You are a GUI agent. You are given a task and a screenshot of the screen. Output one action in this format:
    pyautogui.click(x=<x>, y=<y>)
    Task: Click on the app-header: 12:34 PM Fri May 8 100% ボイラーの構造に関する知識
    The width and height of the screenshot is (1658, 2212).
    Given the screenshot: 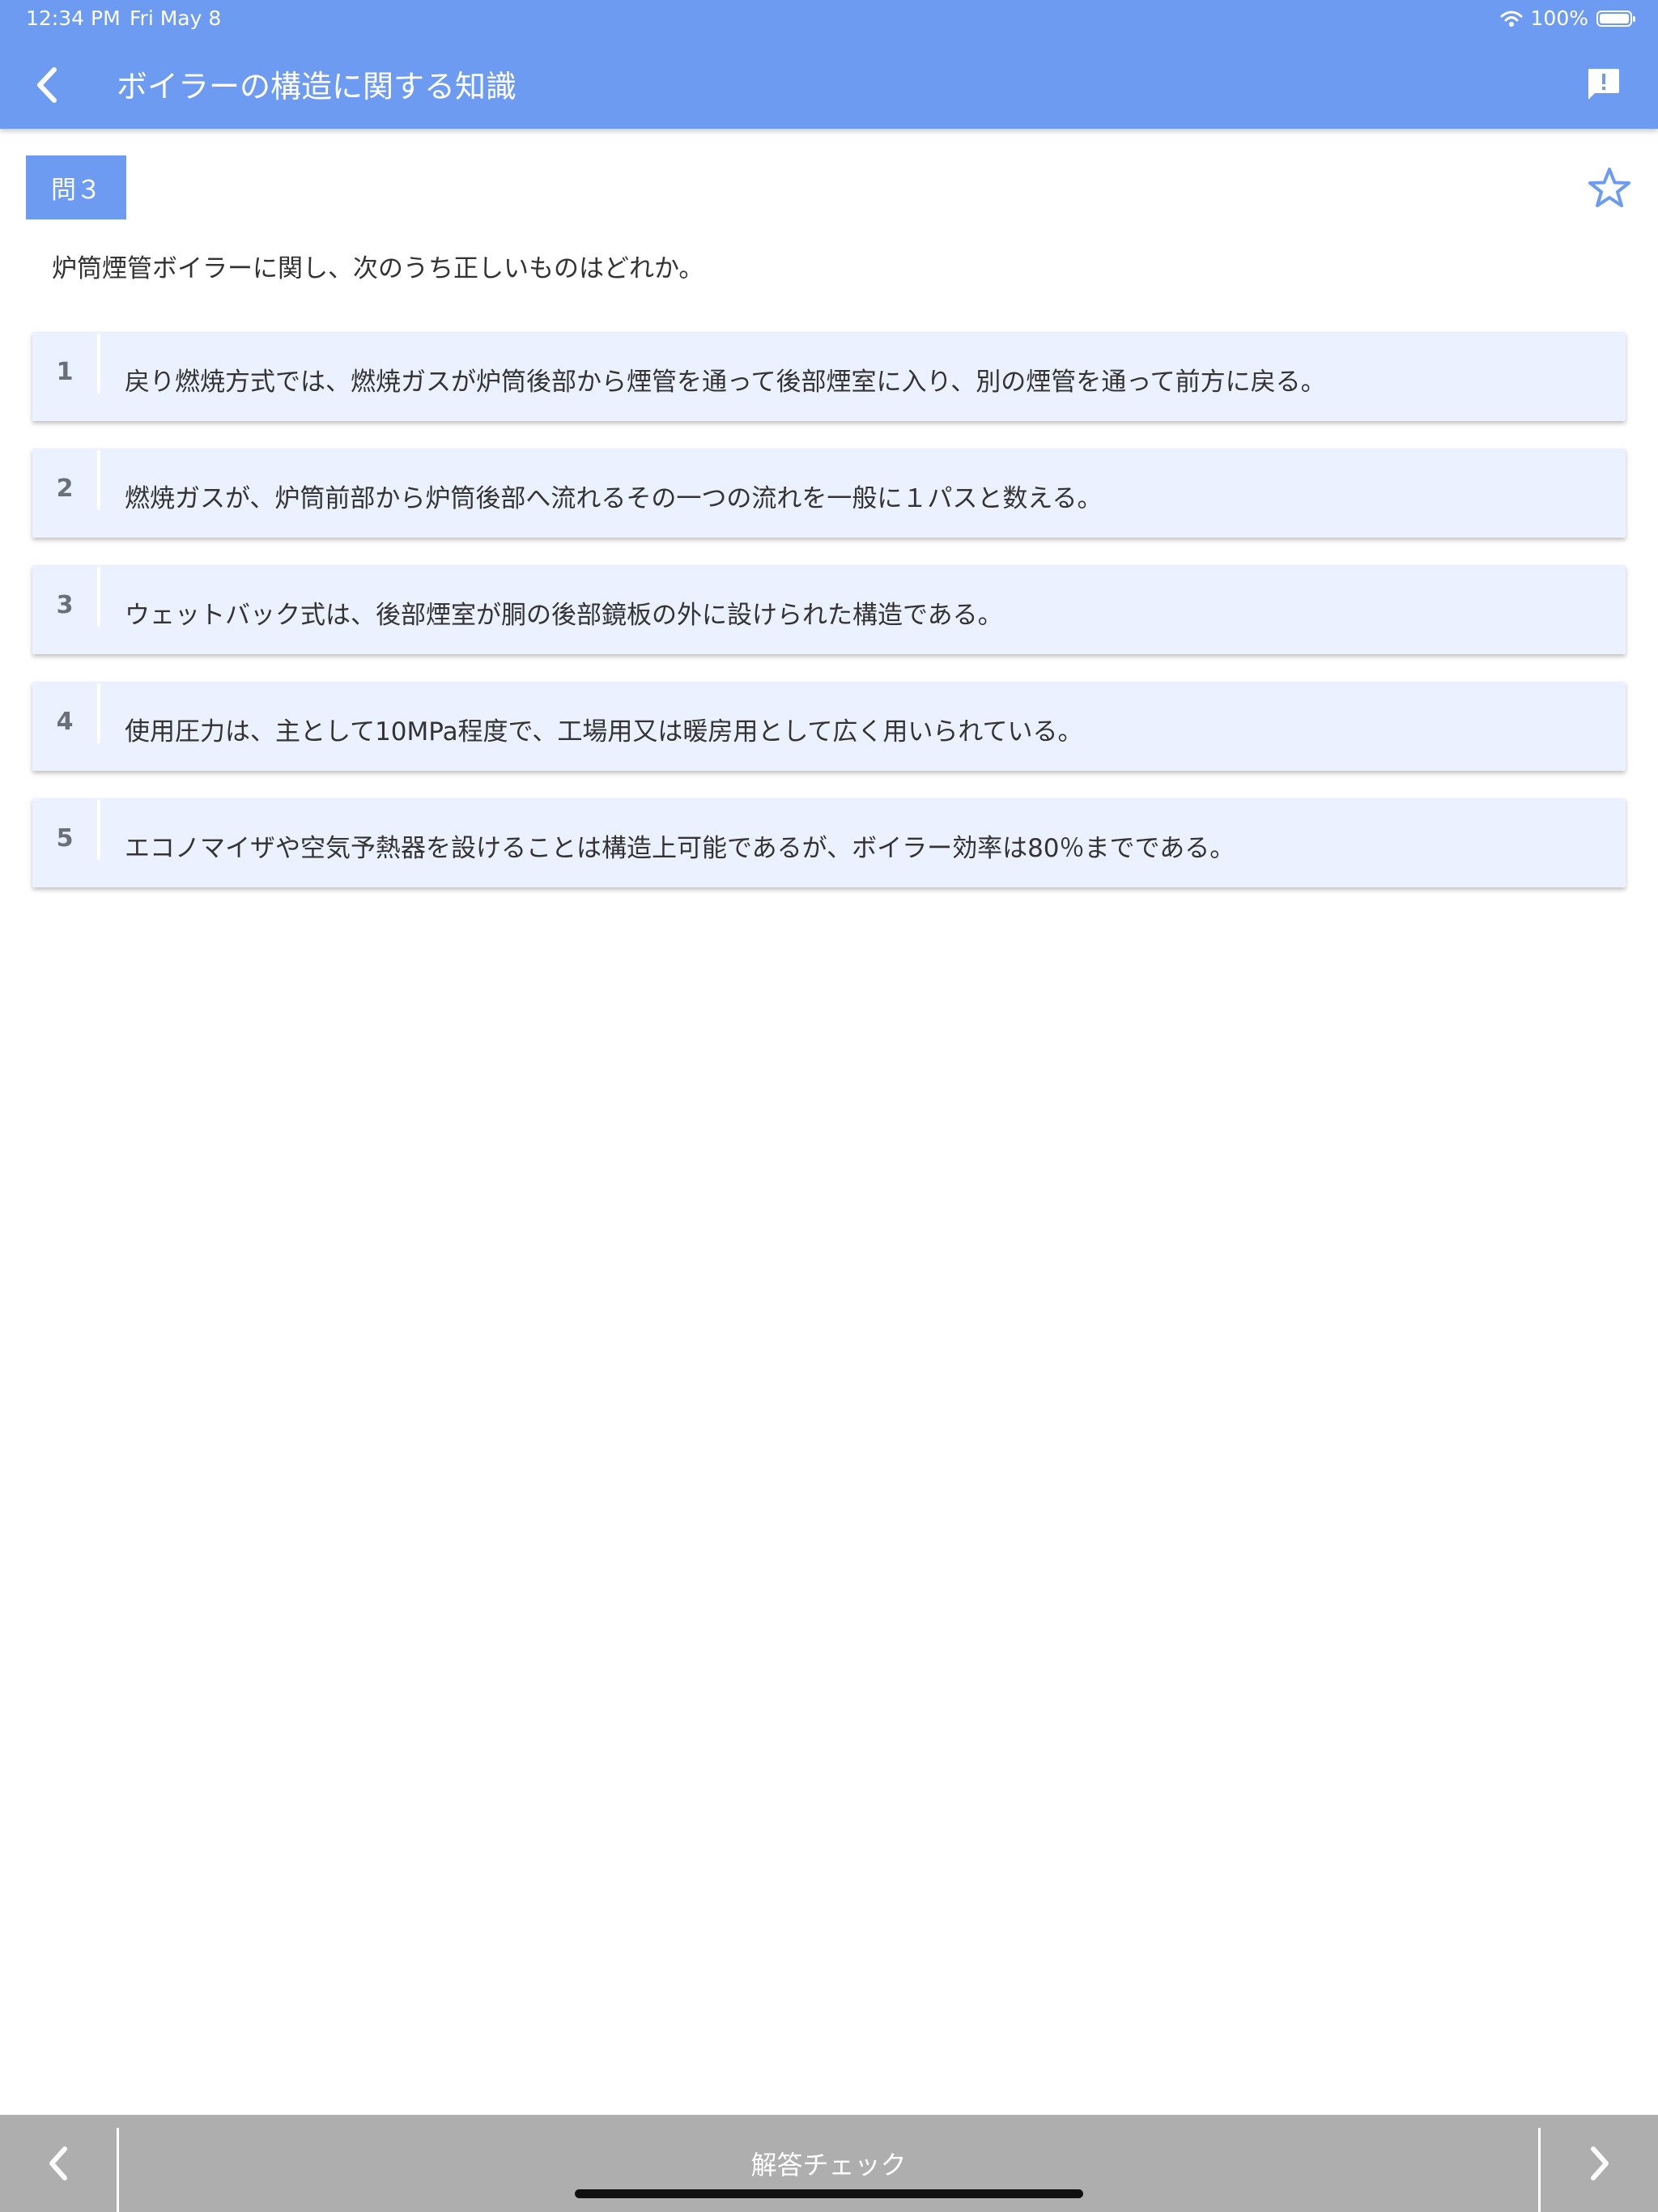 What is the action you would take?
    pyautogui.click(x=829, y=64)
    